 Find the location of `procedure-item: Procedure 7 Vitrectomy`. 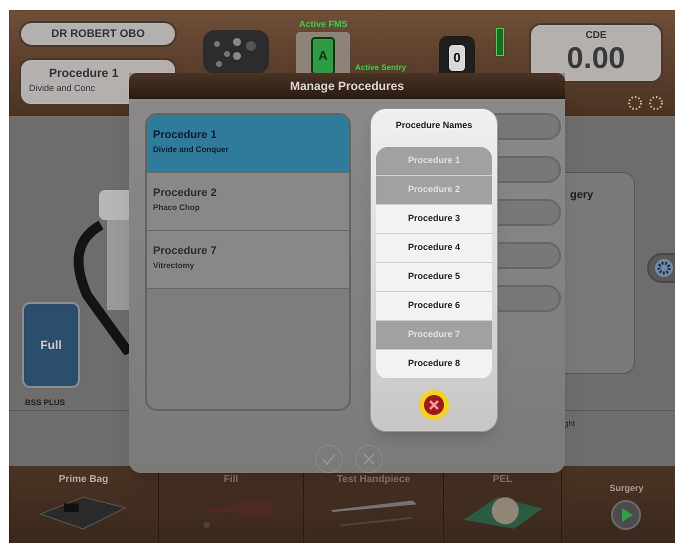

procedure-item: Procedure 7 Vitrectomy is located at coordinates (248, 260).